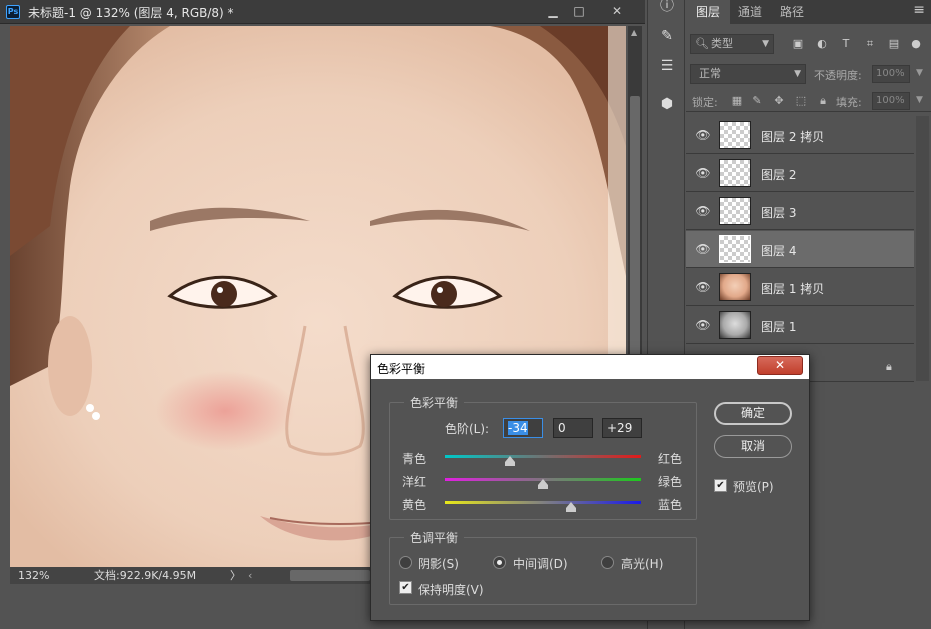 This screenshot has width=931, height=629. Describe the element at coordinates (702, 43) in the screenshot. I see `search-icon: 🔍︎` at that location.